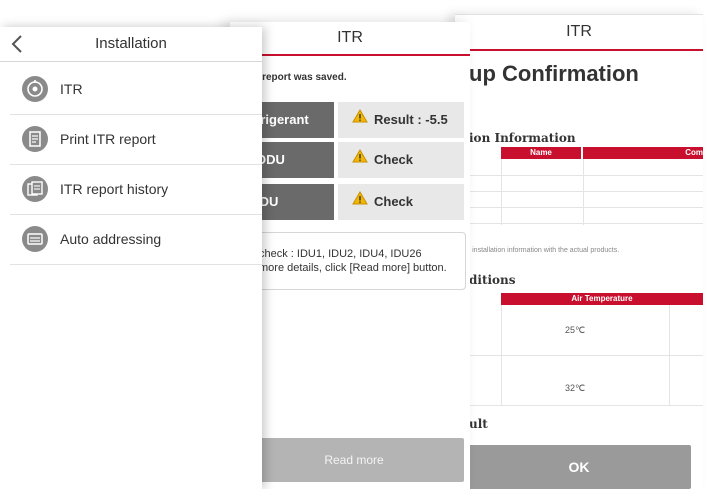 The height and width of the screenshot is (489, 709). I want to click on table-header-air-temperature: Air Temperature, so click(602, 299).